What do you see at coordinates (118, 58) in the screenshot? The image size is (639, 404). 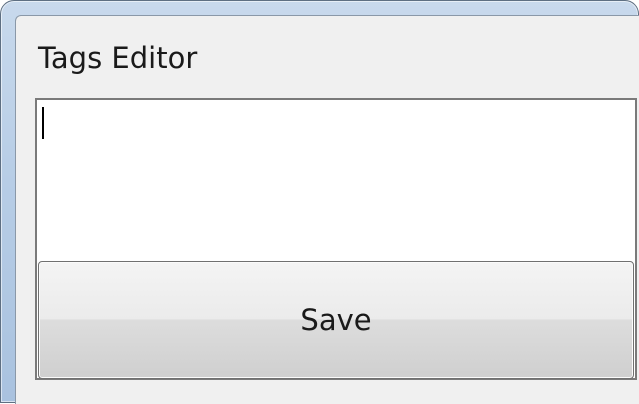 I see `window-title: Tags Editor` at bounding box center [118, 58].